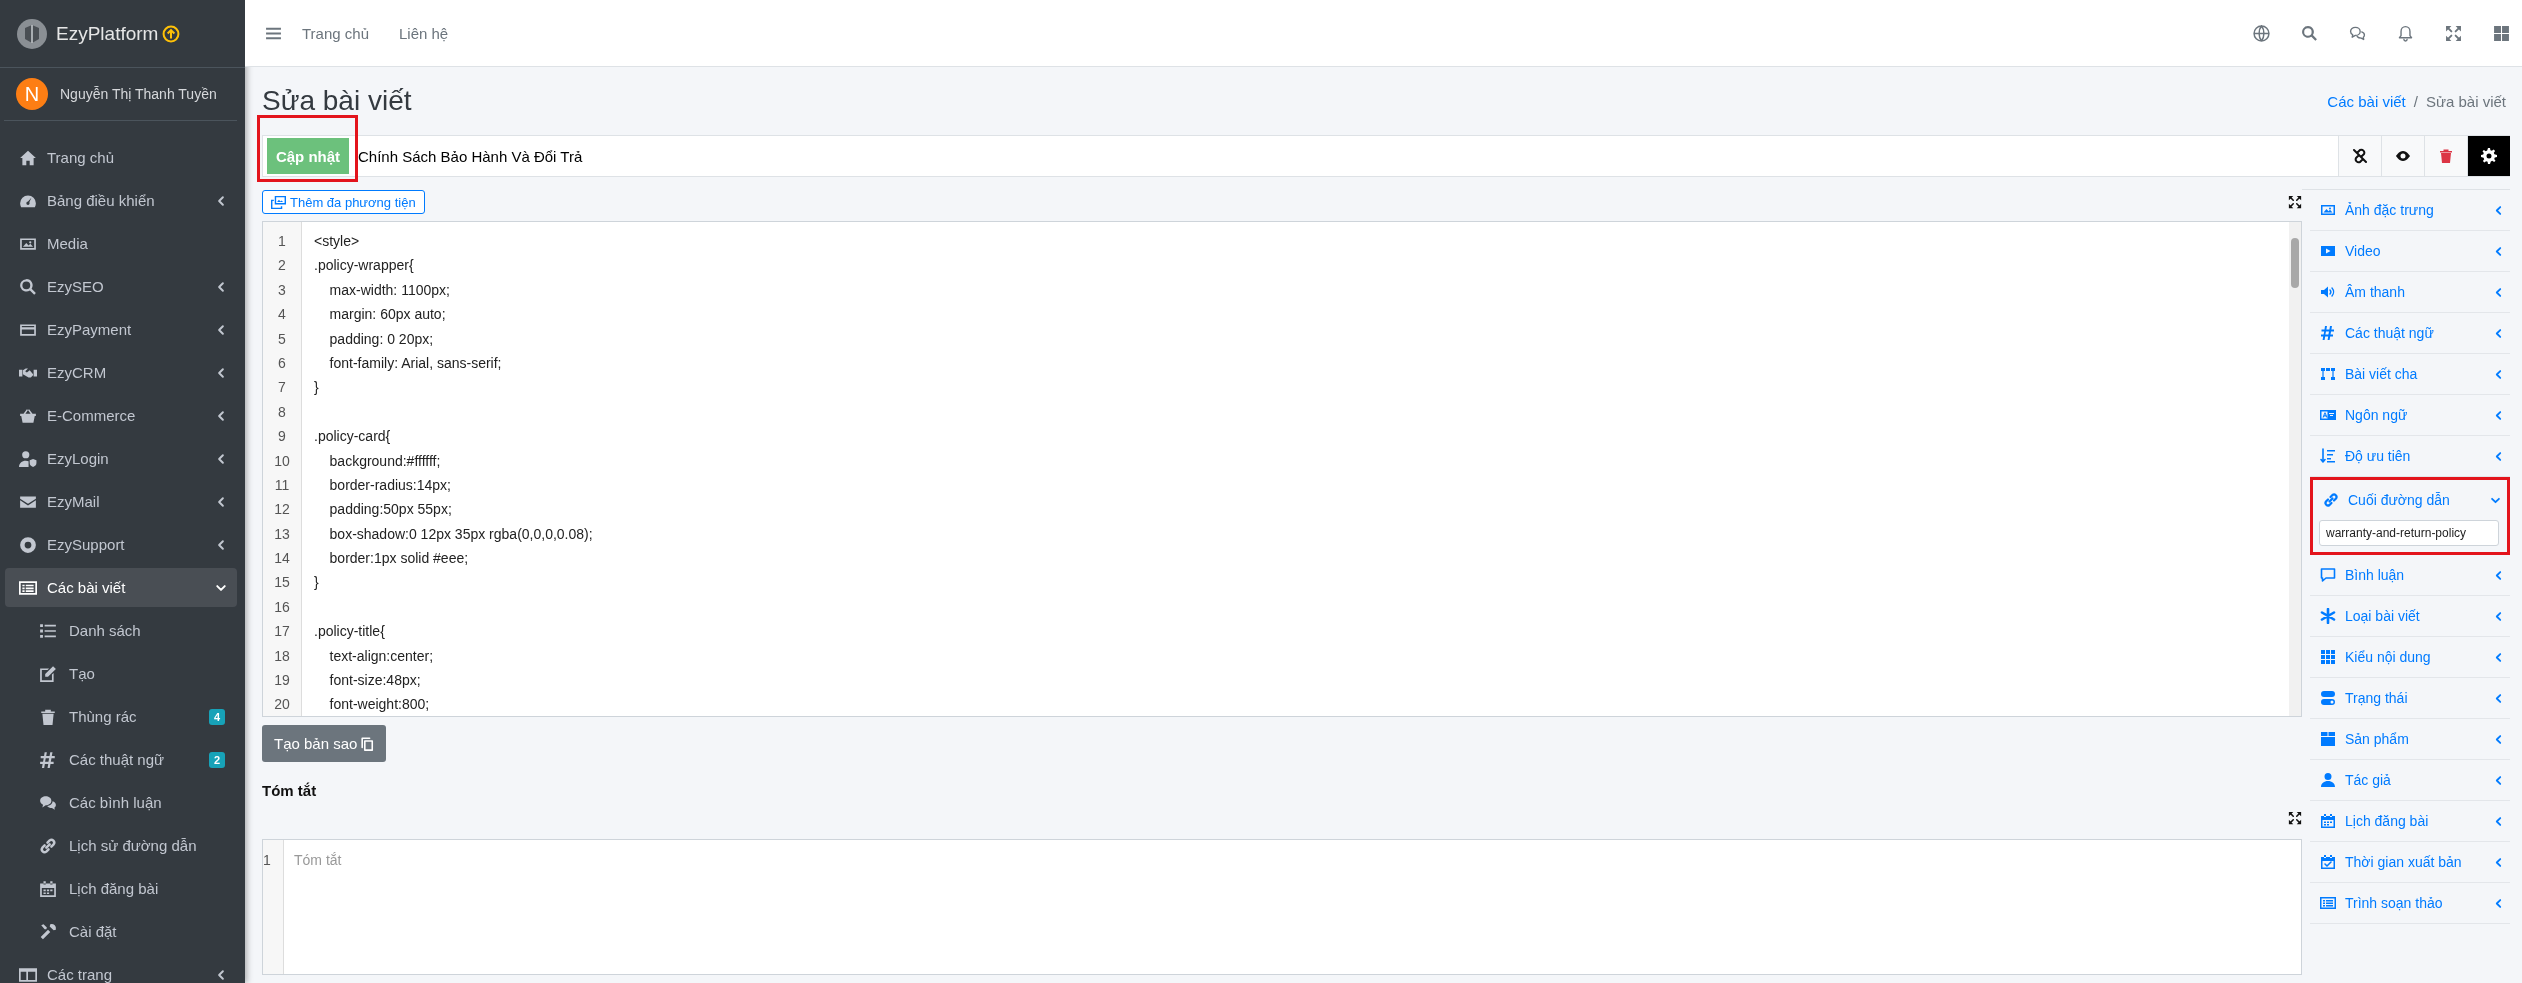  Describe the element at coordinates (121, 200) in the screenshot. I see `sidebar-item: Bảng điều khiển` at that location.